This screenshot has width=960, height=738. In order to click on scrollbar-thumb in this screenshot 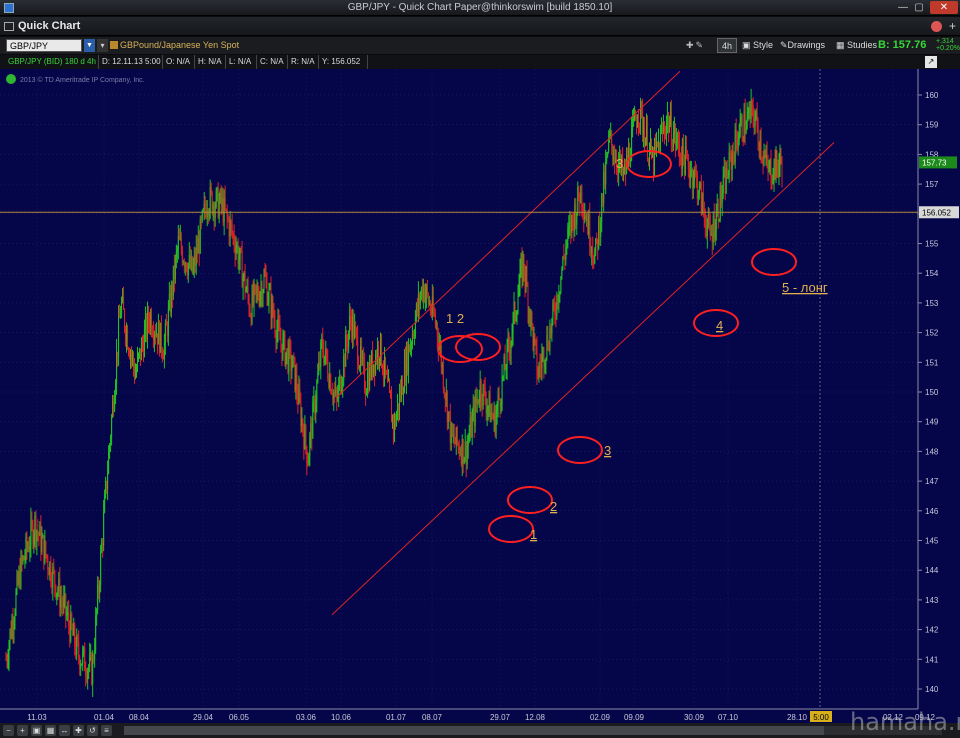, I will do `click(474, 730)`.